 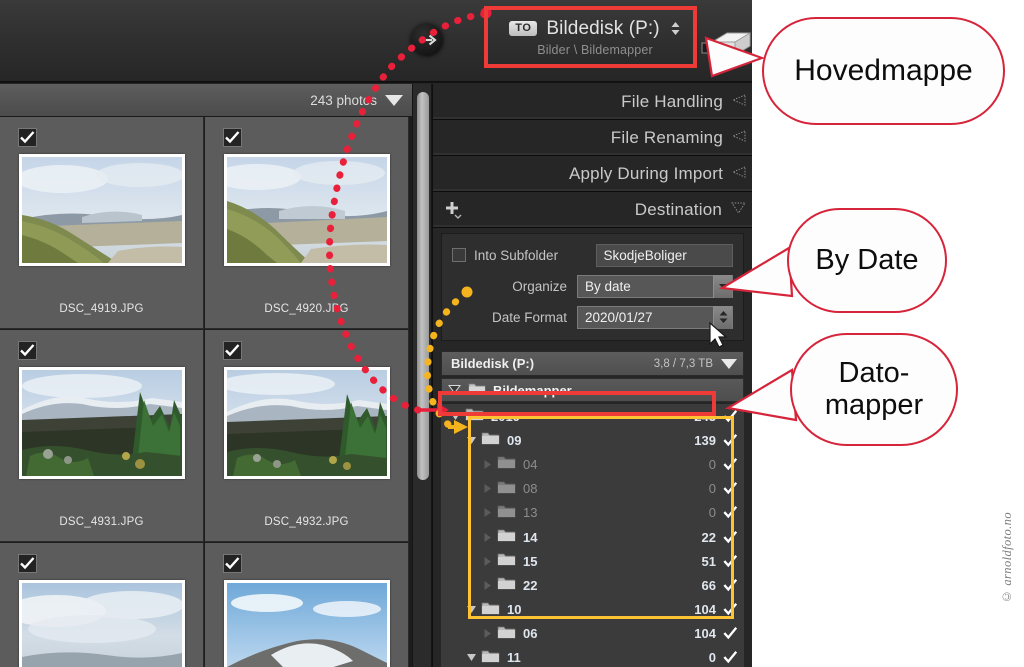 I want to click on date-format-value: 2020/01/27, so click(x=619, y=317).